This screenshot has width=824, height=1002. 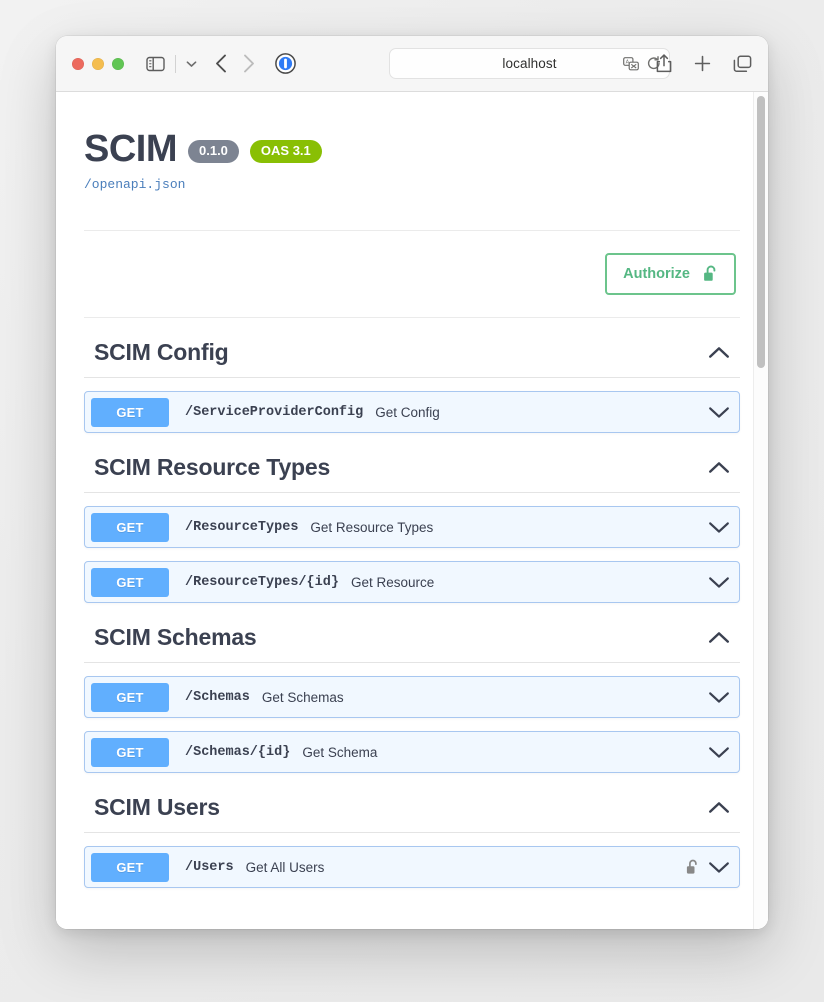 What do you see at coordinates (761, 232) in the screenshot?
I see `scrollbar-thumb` at bounding box center [761, 232].